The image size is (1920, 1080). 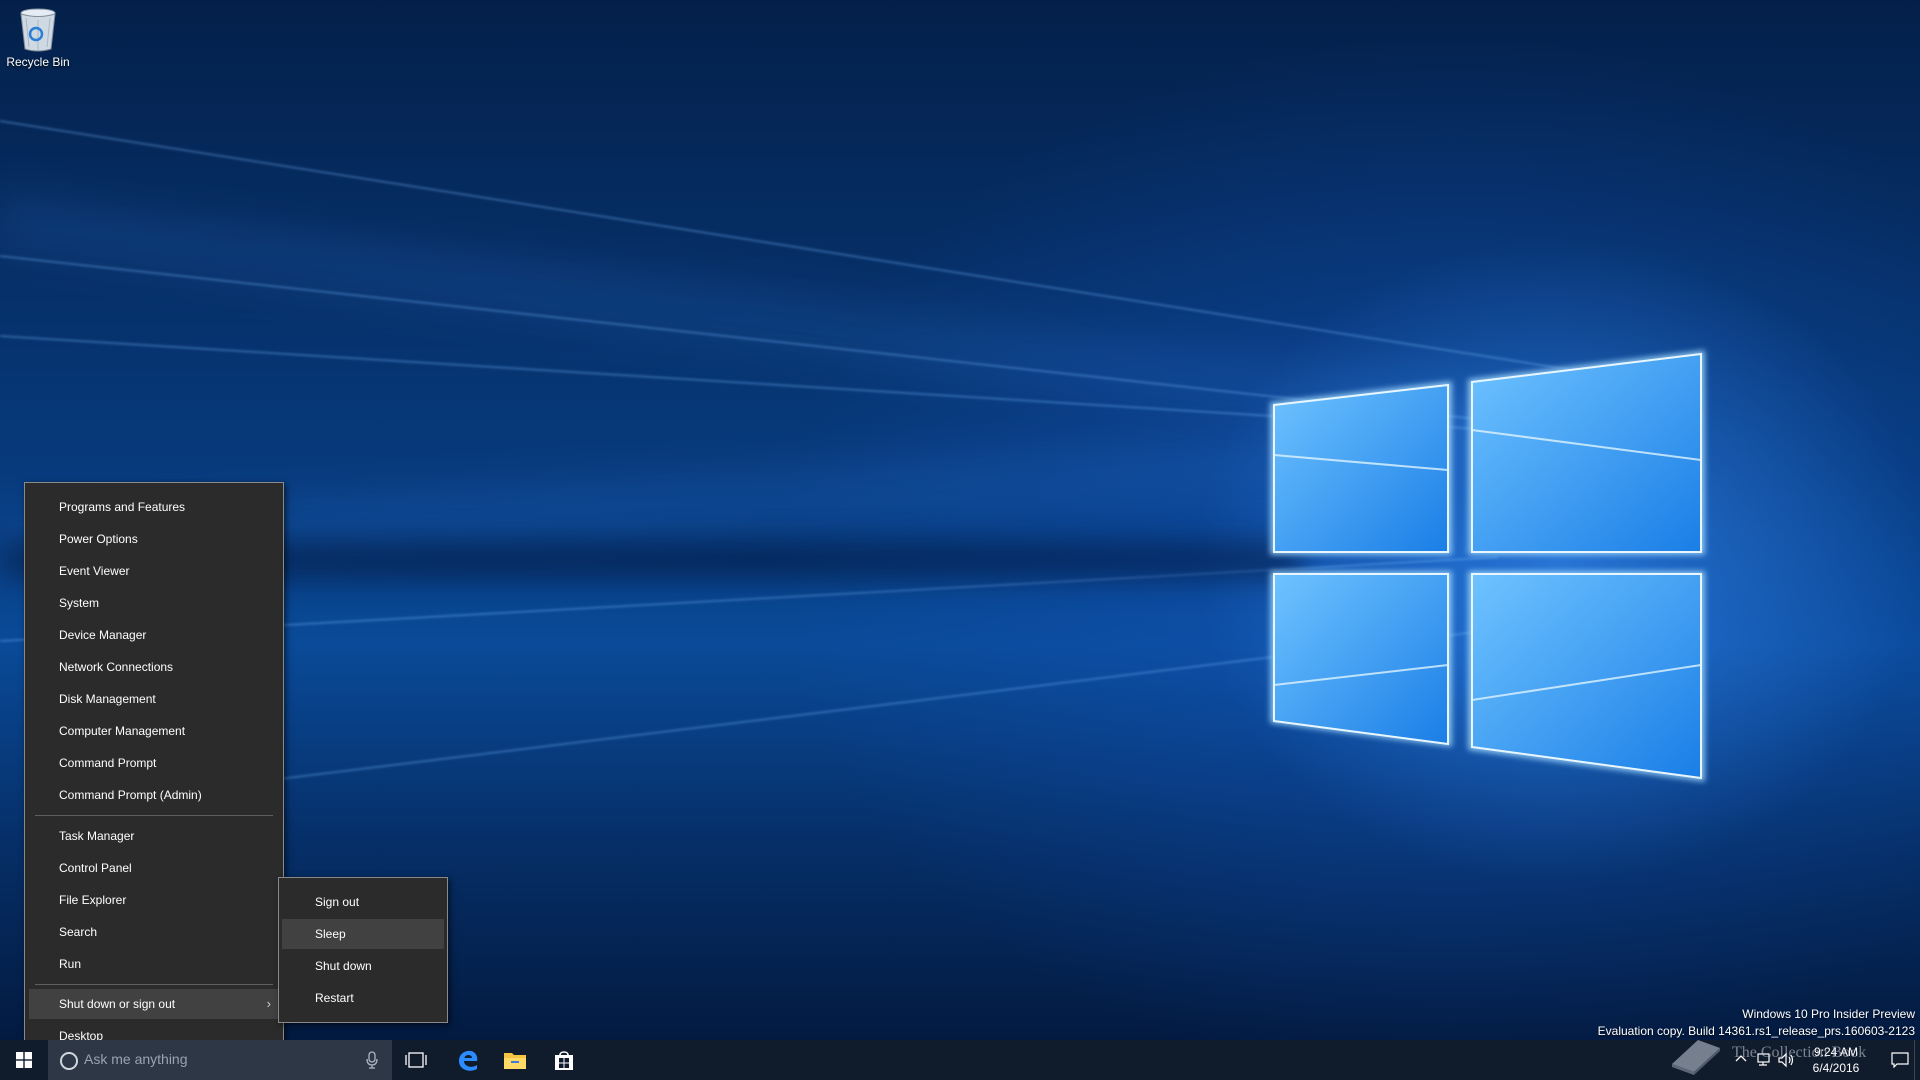 What do you see at coordinates (154, 795) in the screenshot?
I see `menu-item-command-prompt-admin: Command Prompt (Admin)` at bounding box center [154, 795].